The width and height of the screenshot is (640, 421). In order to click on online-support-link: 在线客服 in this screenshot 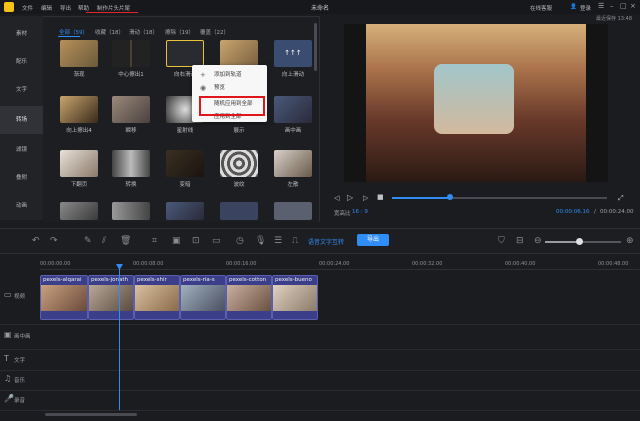, I will do `click(541, 8)`.